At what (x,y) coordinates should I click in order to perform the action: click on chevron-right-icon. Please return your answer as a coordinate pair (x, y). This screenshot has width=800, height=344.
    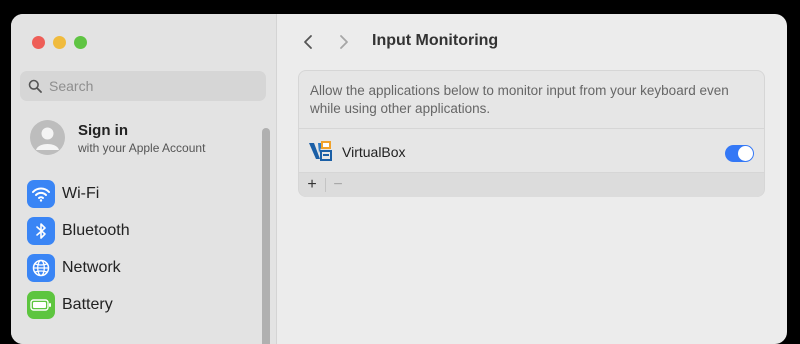
    Looking at the image, I should click on (344, 42).